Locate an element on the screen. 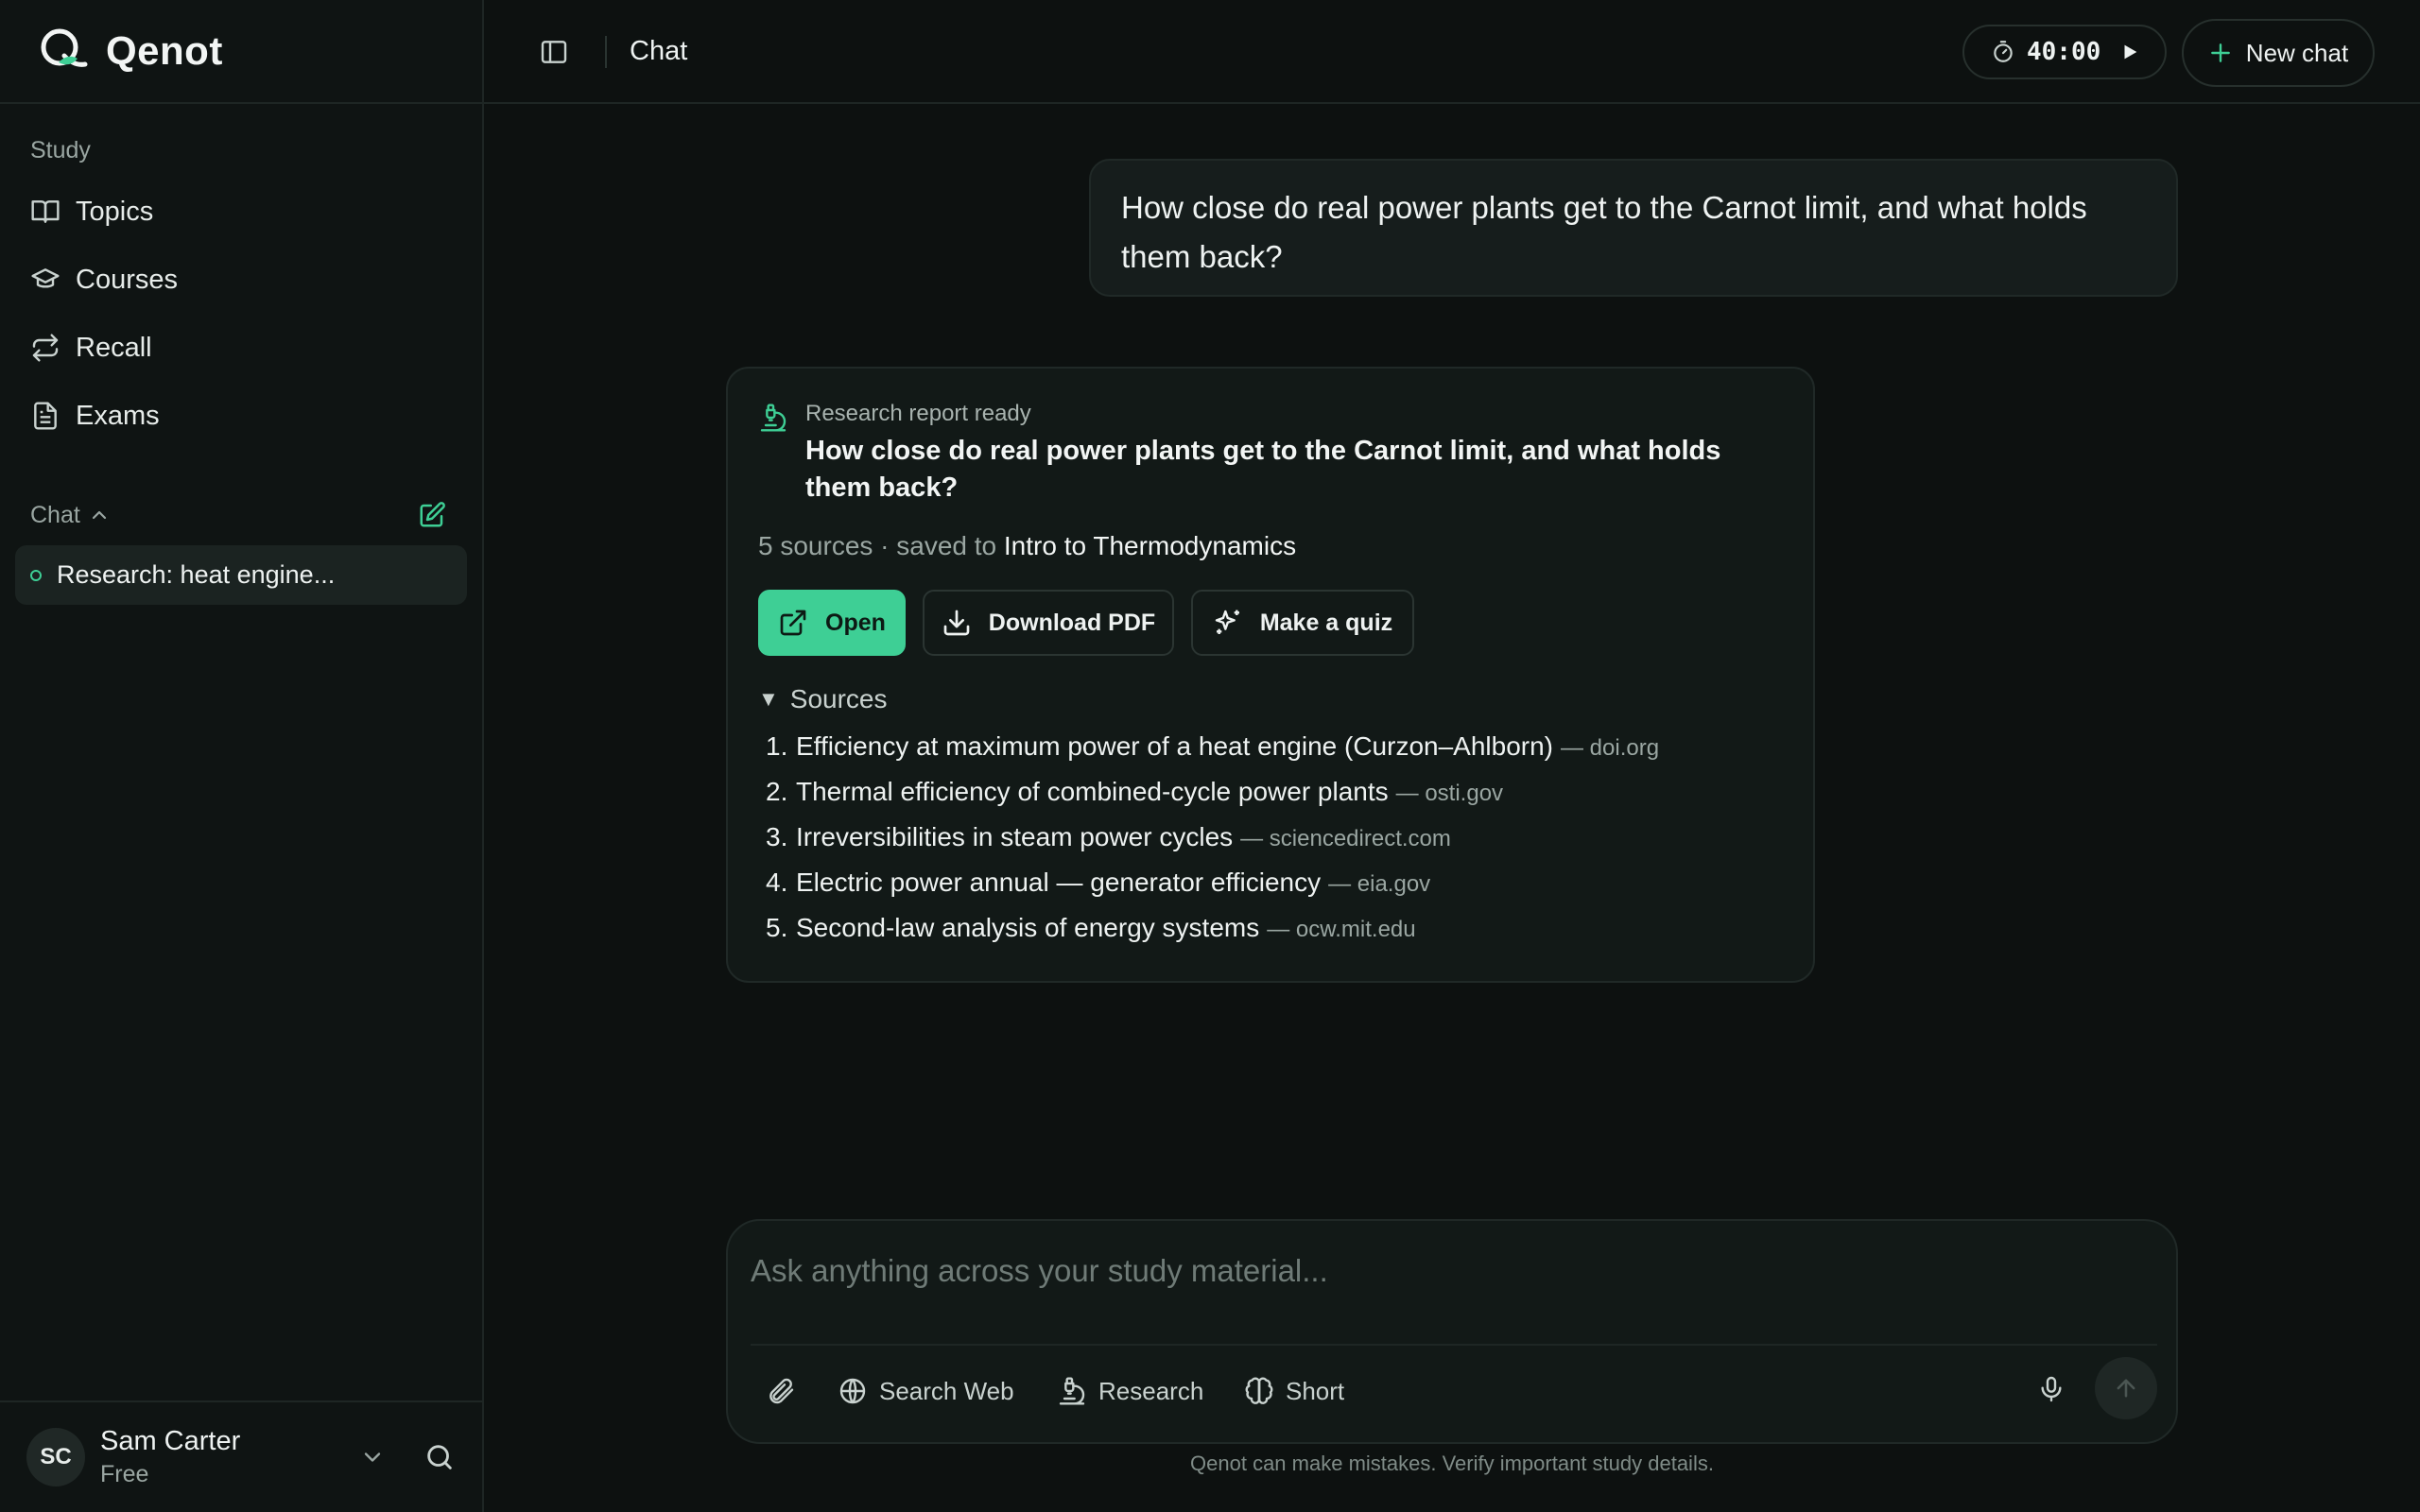 The height and width of the screenshot is (1512, 2420). search-web-button: Search Web is located at coordinates (926, 1391).